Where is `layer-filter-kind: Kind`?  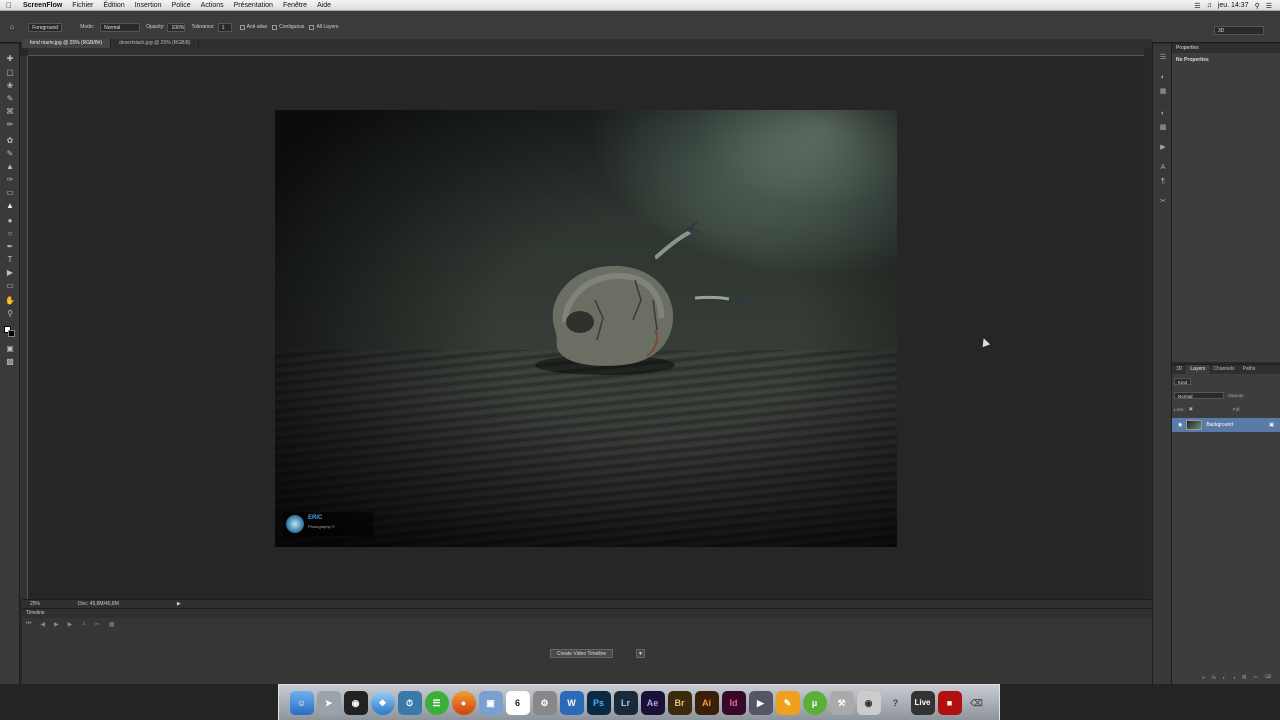 layer-filter-kind: Kind is located at coordinates (1183, 381).